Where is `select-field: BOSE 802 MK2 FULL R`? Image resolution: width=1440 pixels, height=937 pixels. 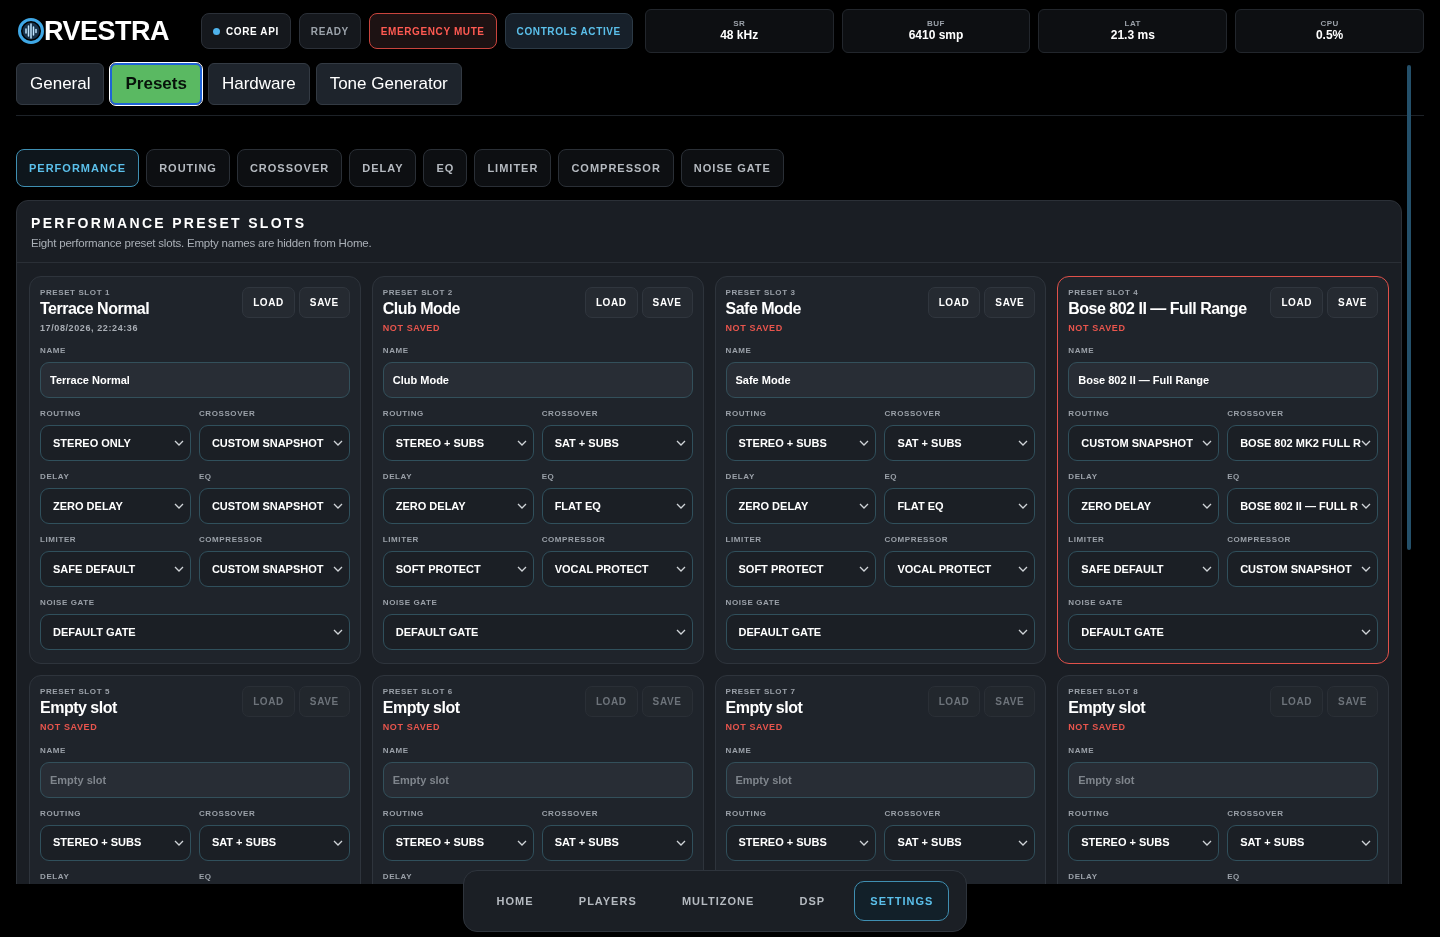
select-field: BOSE 802 MK2 FULL R is located at coordinates (1302, 443).